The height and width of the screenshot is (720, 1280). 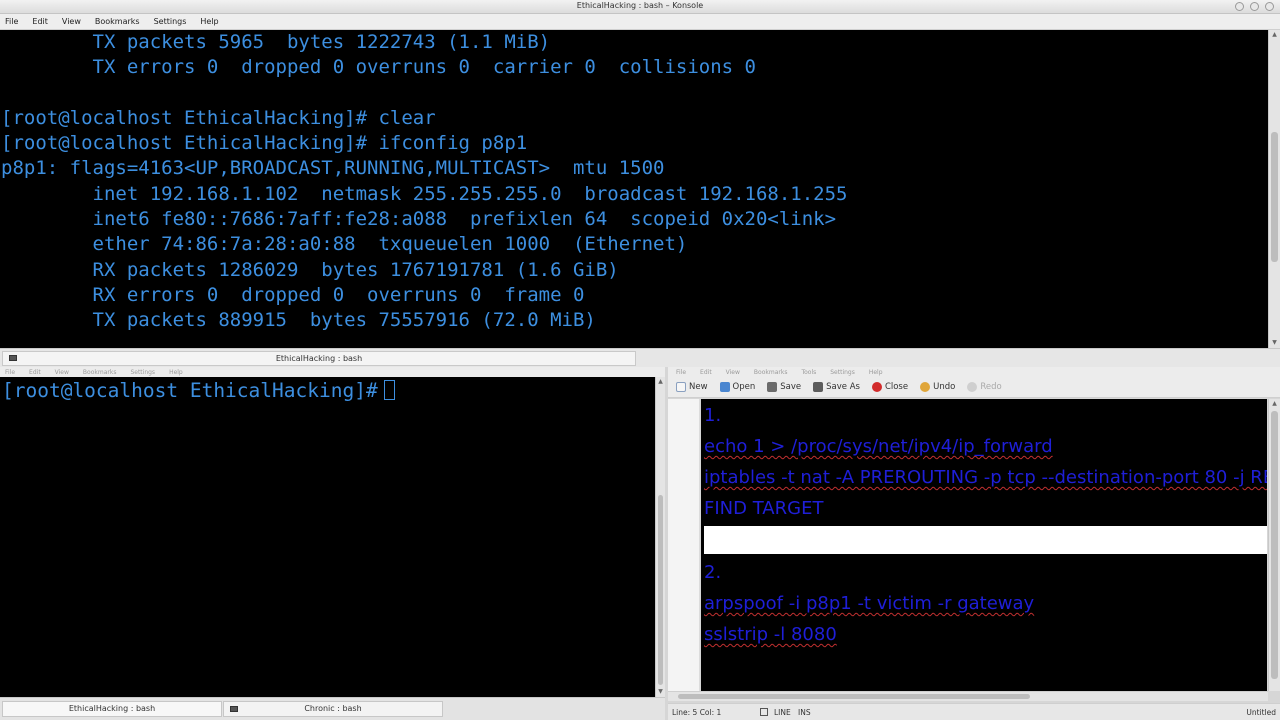 I want to click on redo-icon, so click(x=972, y=387).